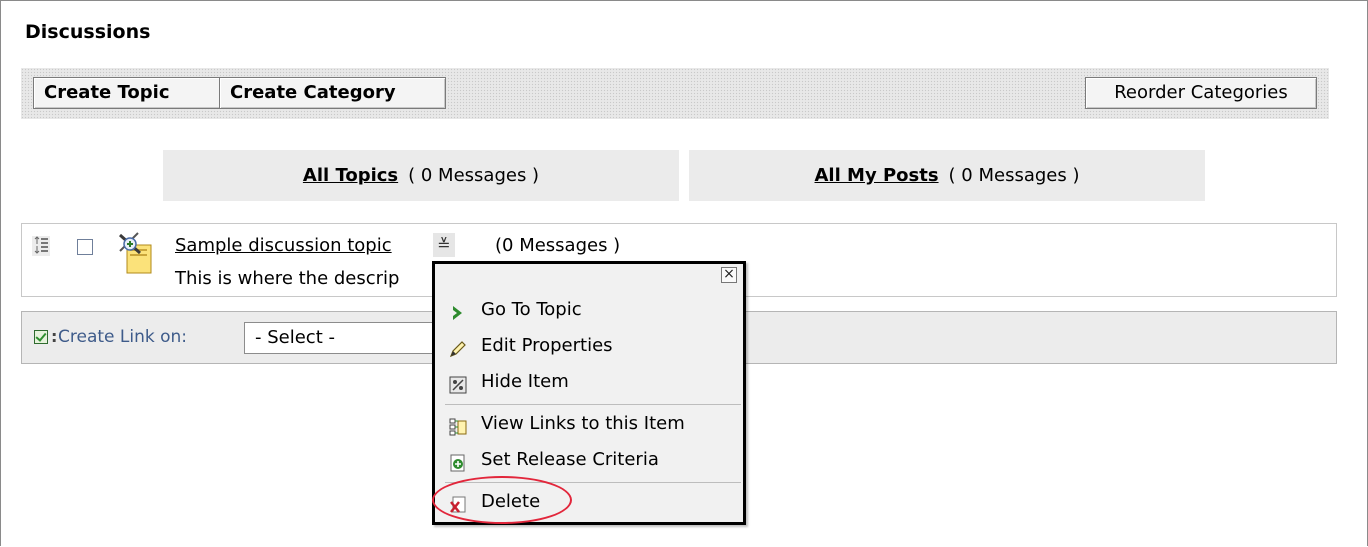  Describe the element at coordinates (458, 347) in the screenshot. I see `pencil-icon` at that location.